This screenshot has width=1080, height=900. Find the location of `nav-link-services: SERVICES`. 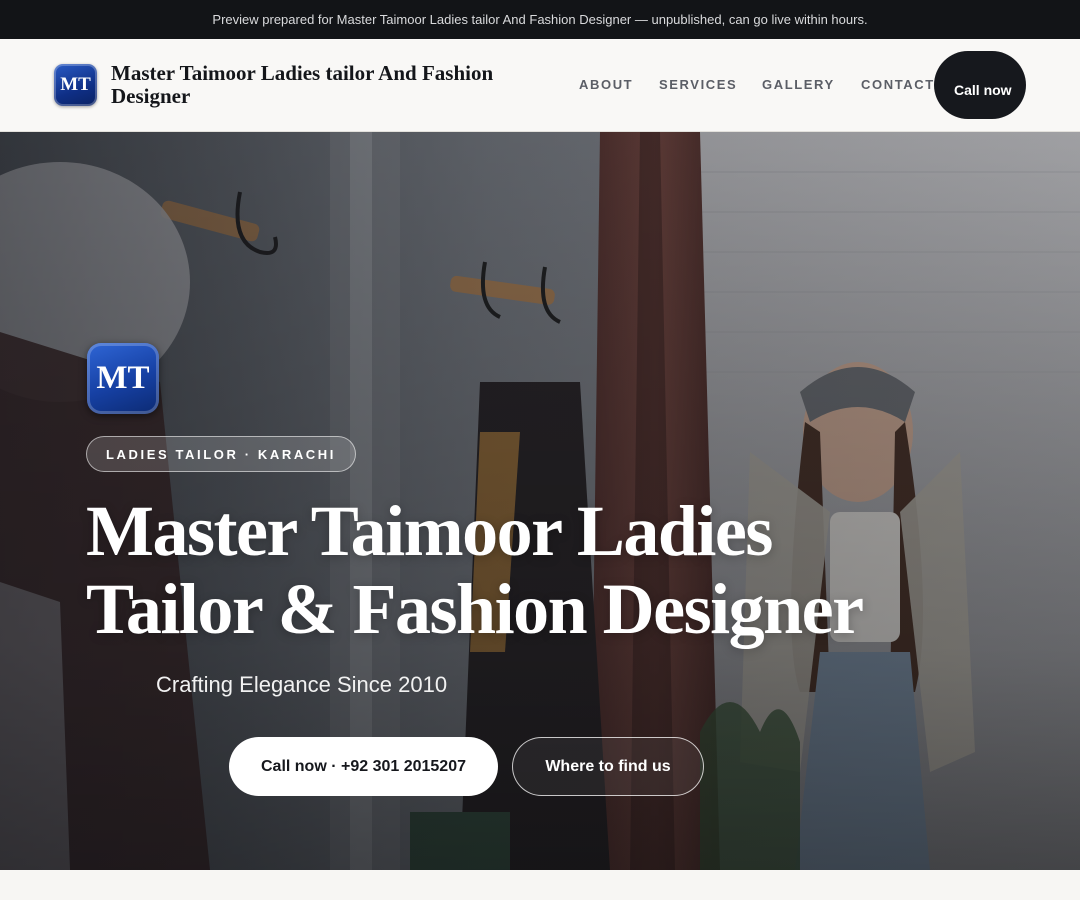

nav-link-services: SERVICES is located at coordinates (698, 84).